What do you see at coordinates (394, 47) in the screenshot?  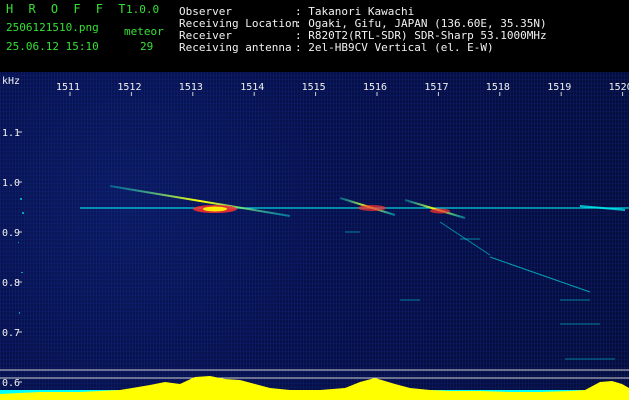 I see `antenna-value: : 2el-HB9CV Vertical (el. E-W)` at bounding box center [394, 47].